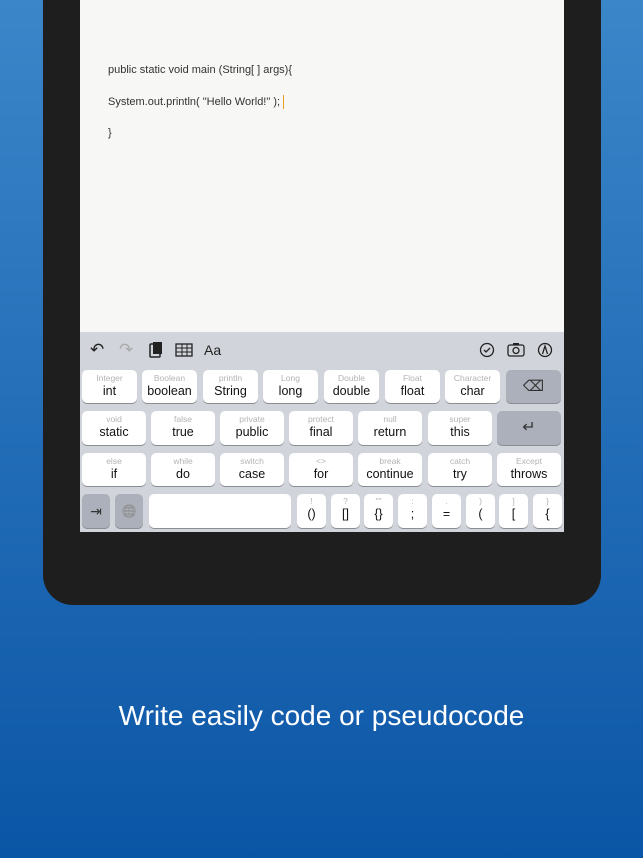 This screenshot has width=643, height=858. Describe the element at coordinates (446, 501) in the screenshot. I see `key-secondary-label: .` at that location.